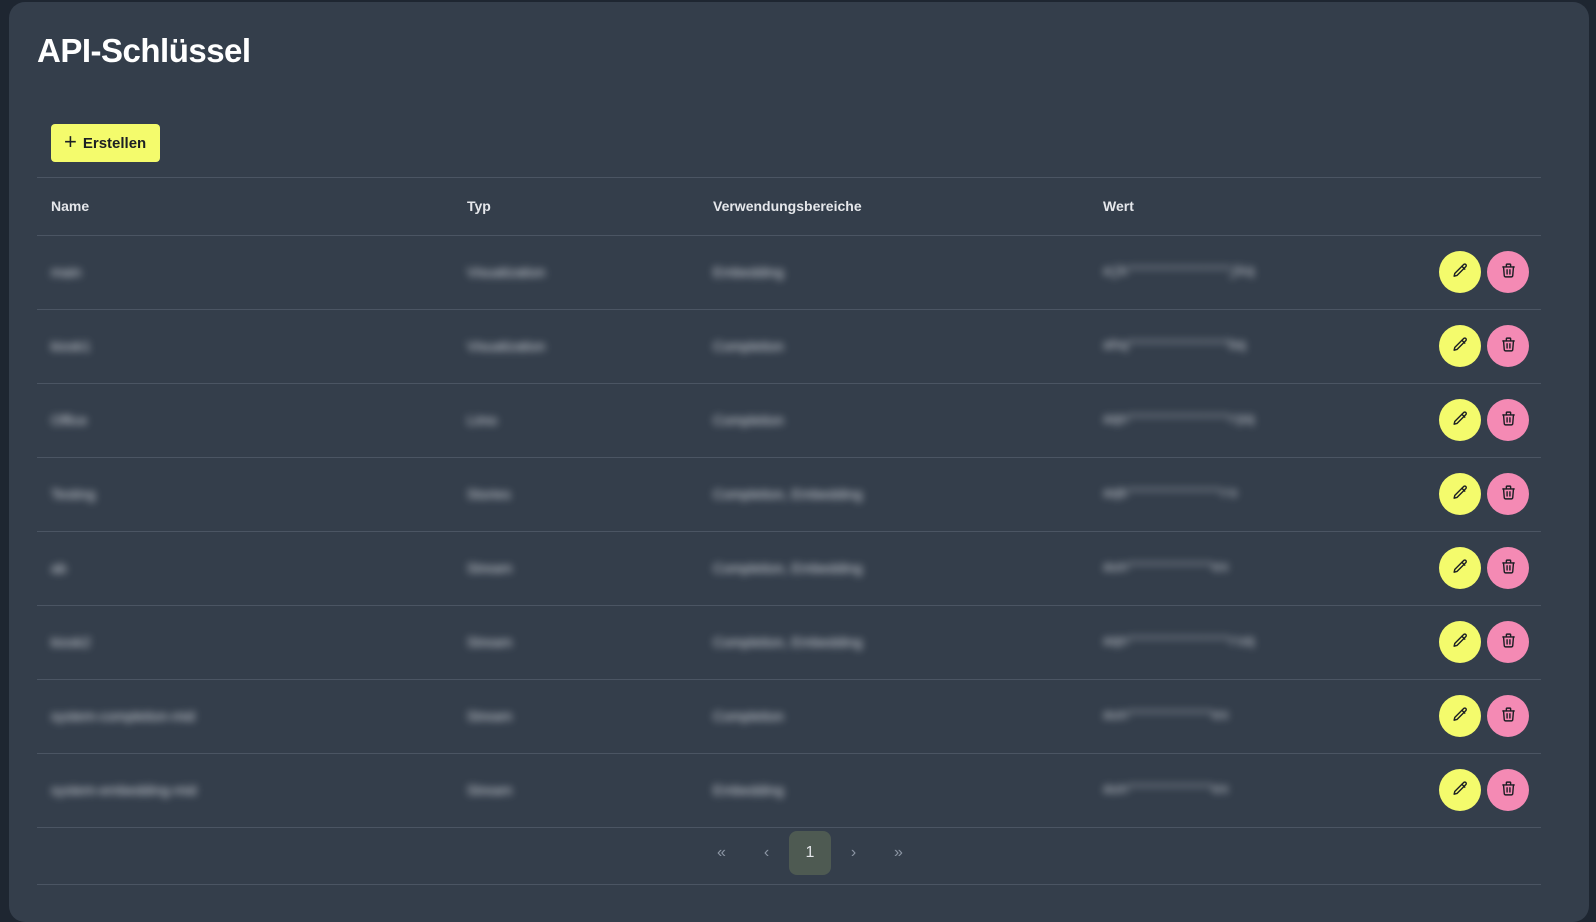 The height and width of the screenshot is (922, 1596). What do you see at coordinates (70, 141) in the screenshot?
I see `plus-icon: +` at bounding box center [70, 141].